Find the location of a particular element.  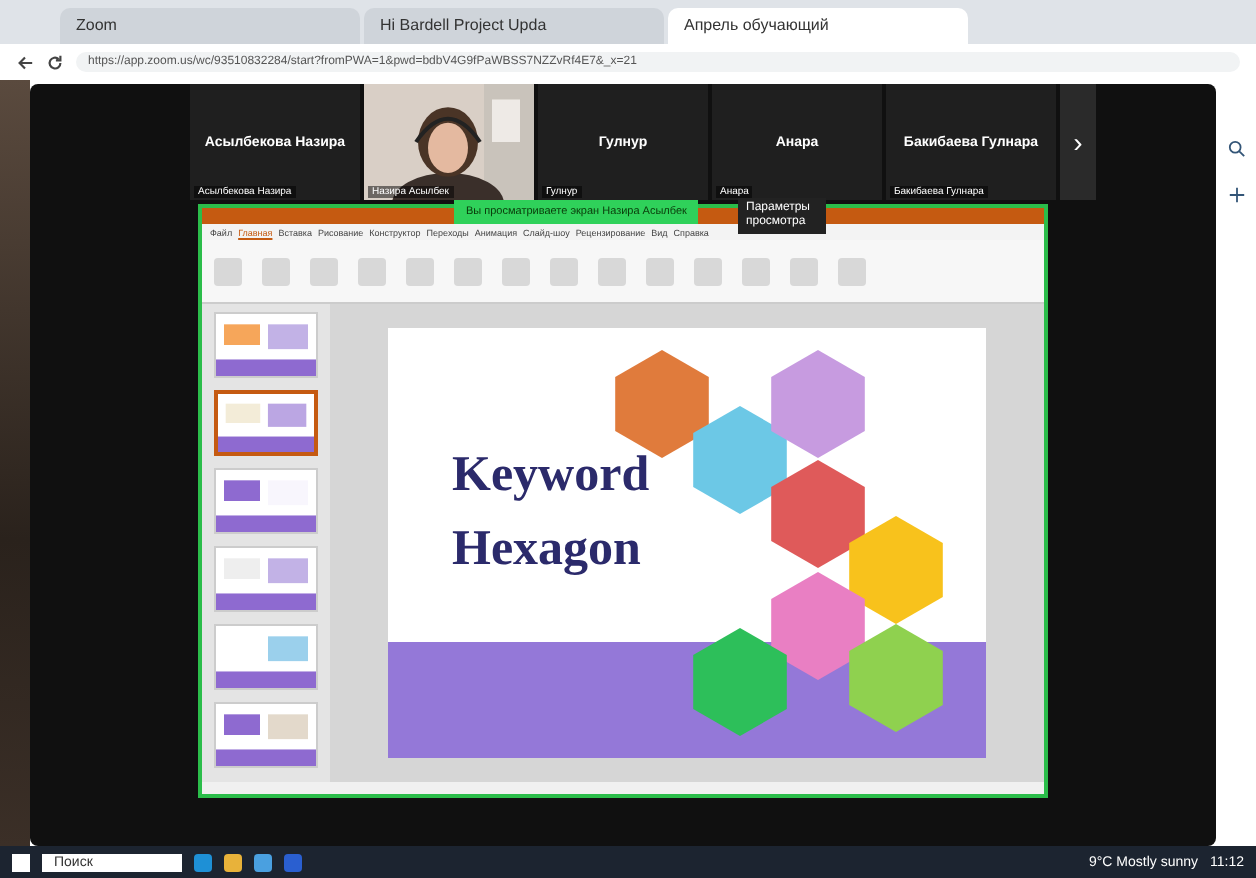

slide-title: Hexagon is located at coordinates (547, 549).